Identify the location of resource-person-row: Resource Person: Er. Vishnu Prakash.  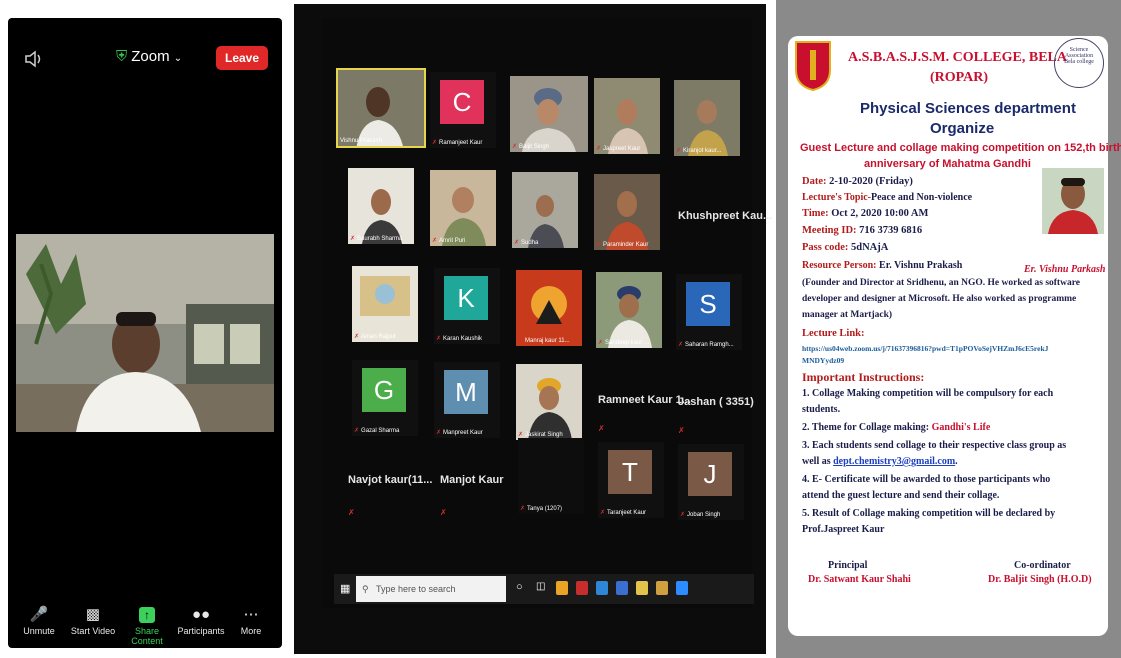
(882, 265).